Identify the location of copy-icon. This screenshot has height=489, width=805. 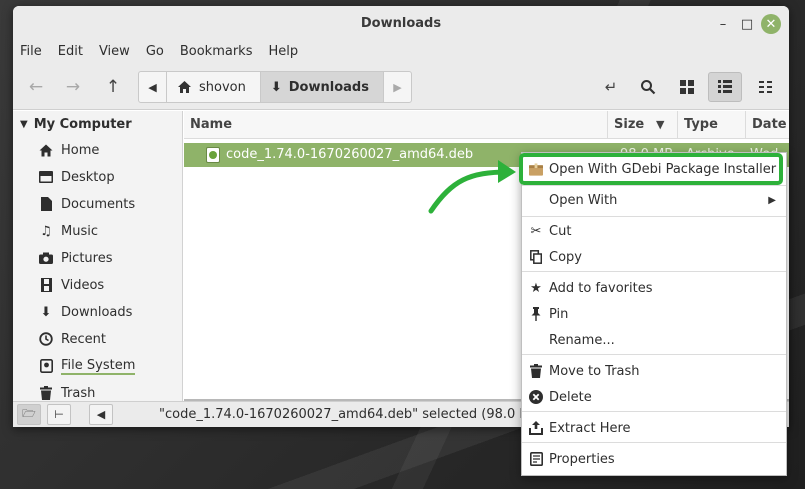
(536, 257).